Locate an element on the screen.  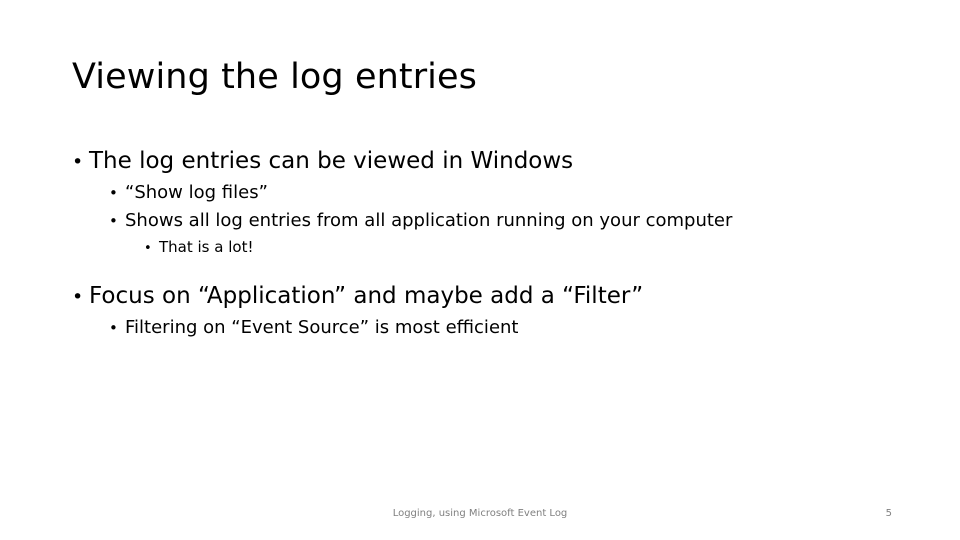
bullet-item-level-2: • “Show log files” is located at coordinates (505, 193).